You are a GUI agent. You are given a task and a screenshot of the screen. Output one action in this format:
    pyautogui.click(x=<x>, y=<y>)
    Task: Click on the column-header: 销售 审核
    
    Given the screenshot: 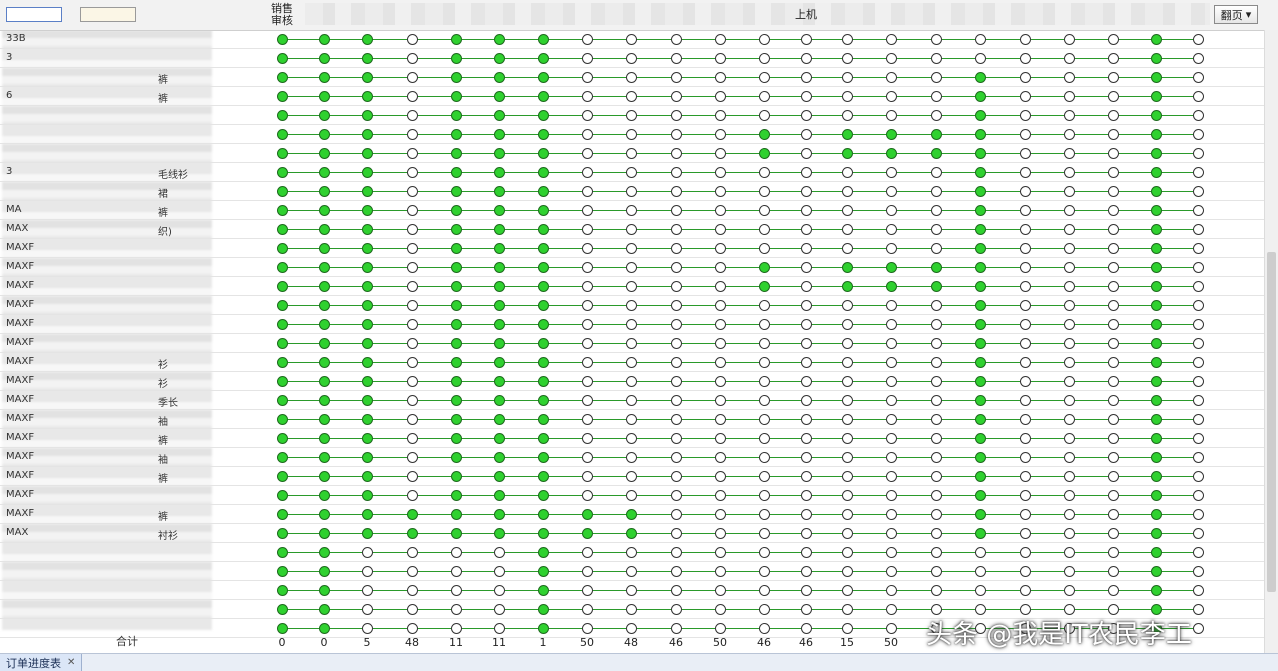 What is the action you would take?
    pyautogui.click(x=282, y=15)
    